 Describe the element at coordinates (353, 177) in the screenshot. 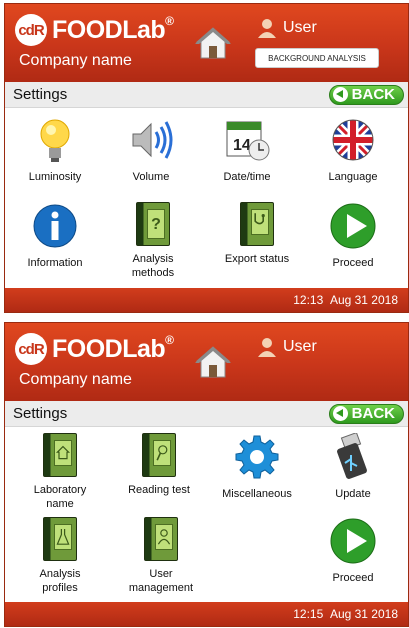

I see `tile-label: Language` at that location.